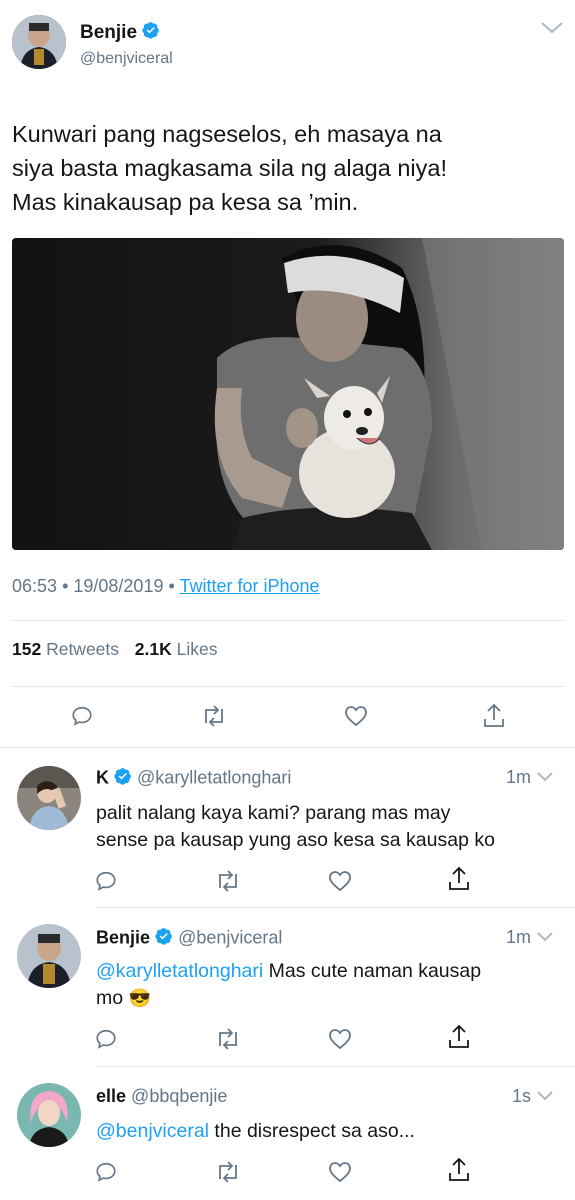  Describe the element at coordinates (110, 998) in the screenshot. I see `reply-text-span: mo` at that location.